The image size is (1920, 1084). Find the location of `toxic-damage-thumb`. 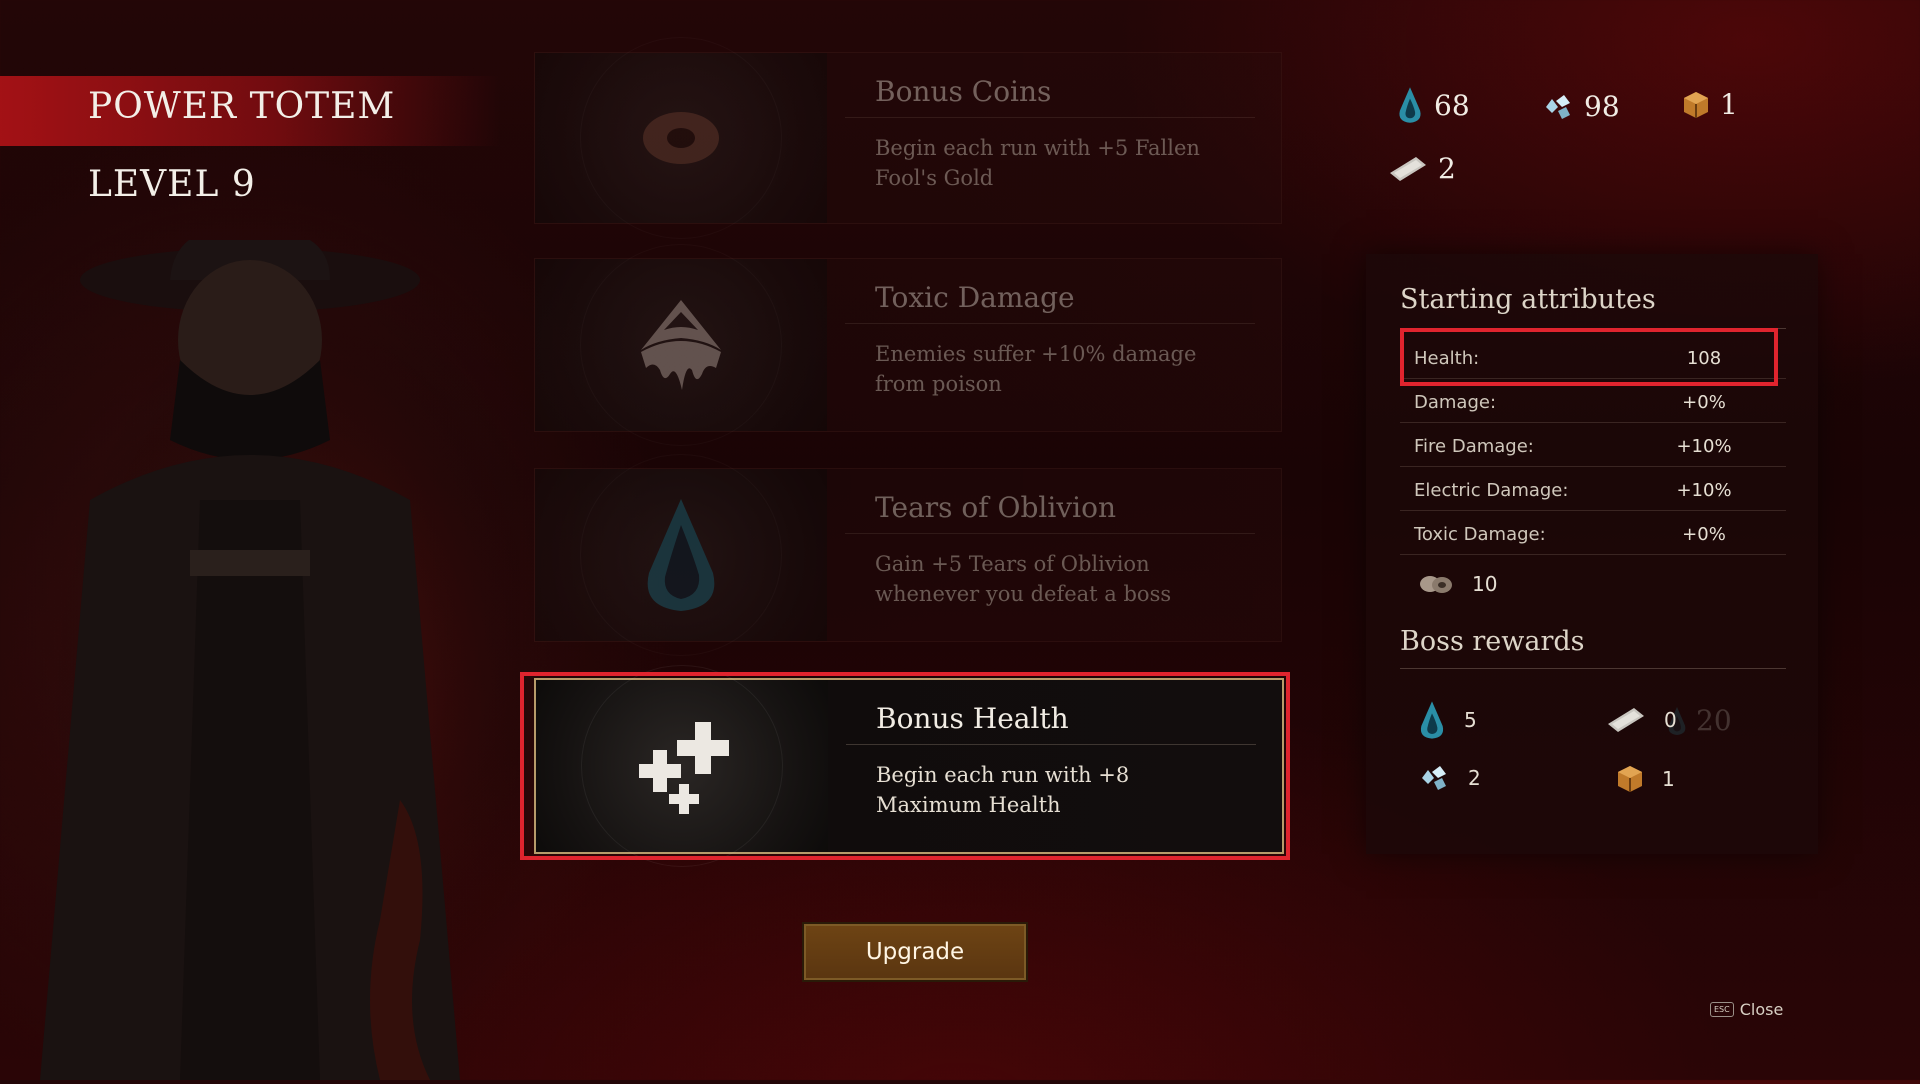

toxic-damage-thumb is located at coordinates (681, 345).